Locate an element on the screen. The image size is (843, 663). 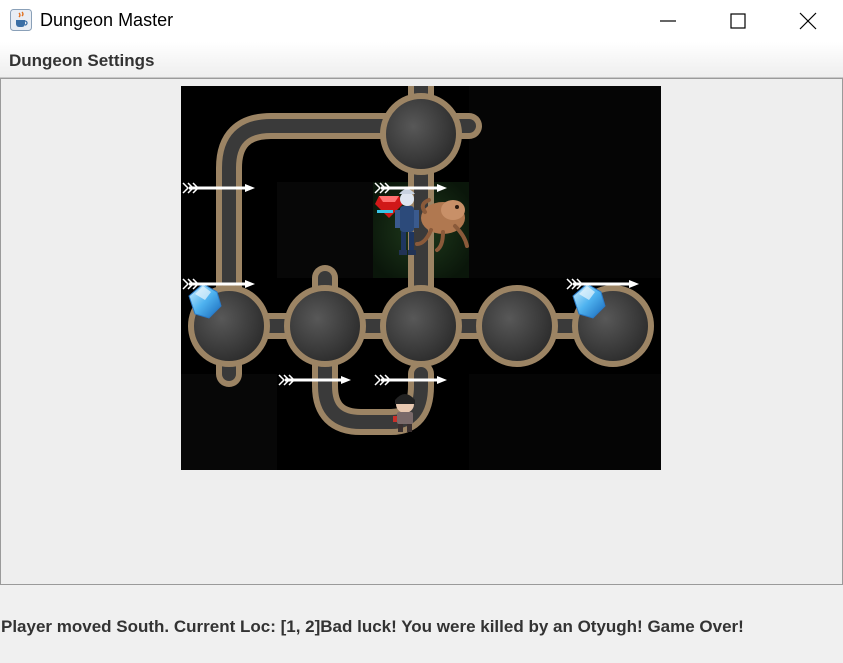
title-bar: Dungeon Master is located at coordinates (421, 21).